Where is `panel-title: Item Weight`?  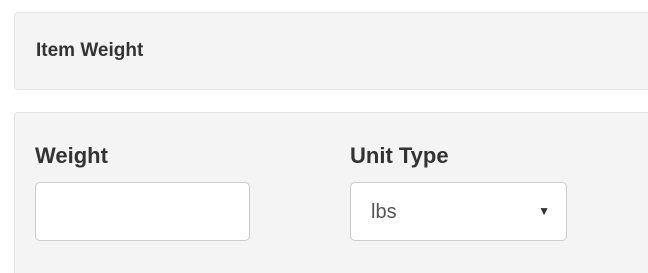
panel-title: Item Weight is located at coordinates (90, 50).